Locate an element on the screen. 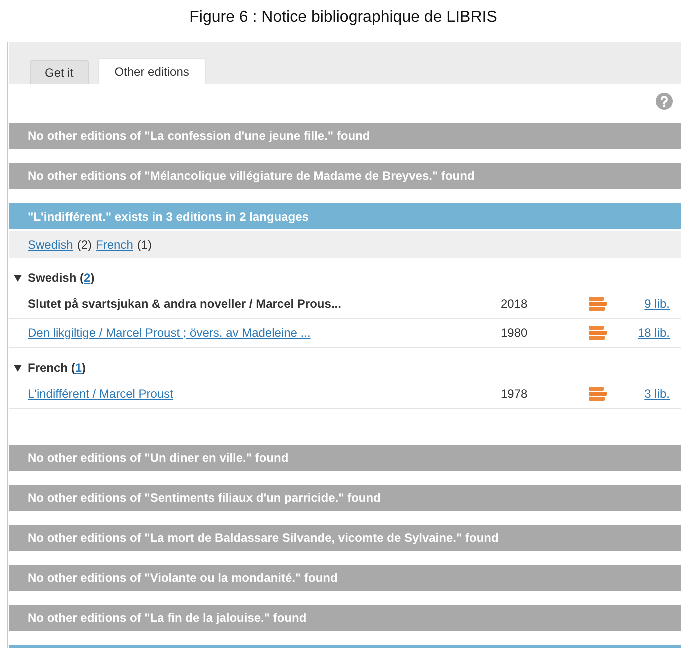  figure-caption: Figure 6 : Notice bibliographique de LIBRIS is located at coordinates (343, 18).